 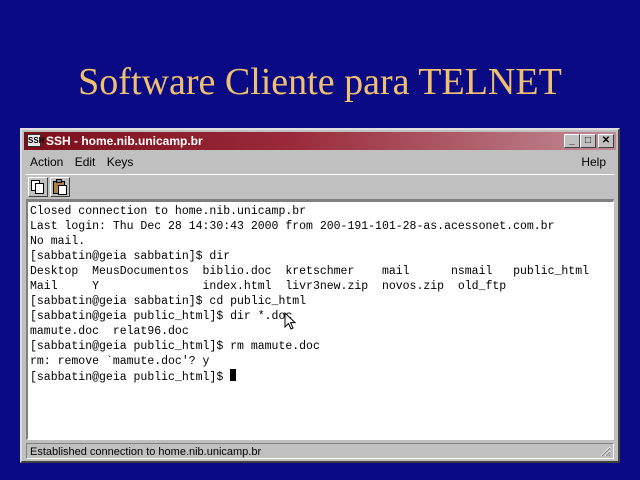 I want to click on slide-title: Software Cliente para TELNET, so click(x=320, y=82).